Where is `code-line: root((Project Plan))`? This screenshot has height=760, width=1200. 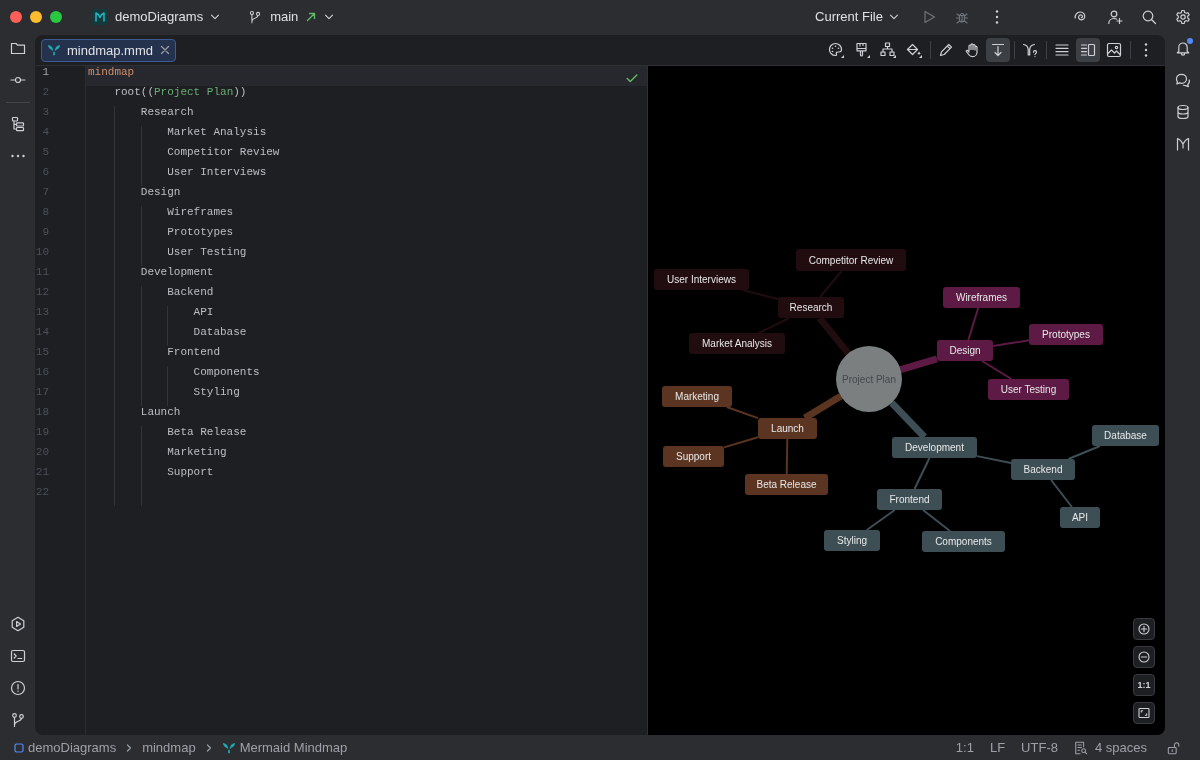
code-line: root((Project Plan)) is located at coordinates (180, 93).